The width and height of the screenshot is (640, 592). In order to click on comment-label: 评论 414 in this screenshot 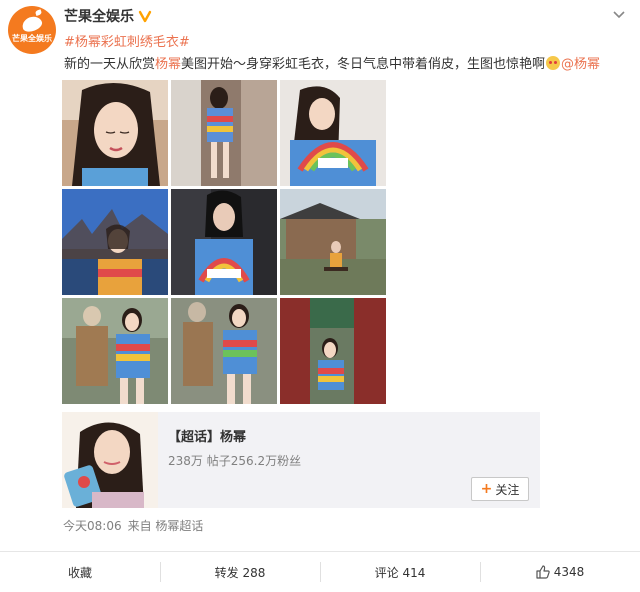, I will do `click(400, 572)`.